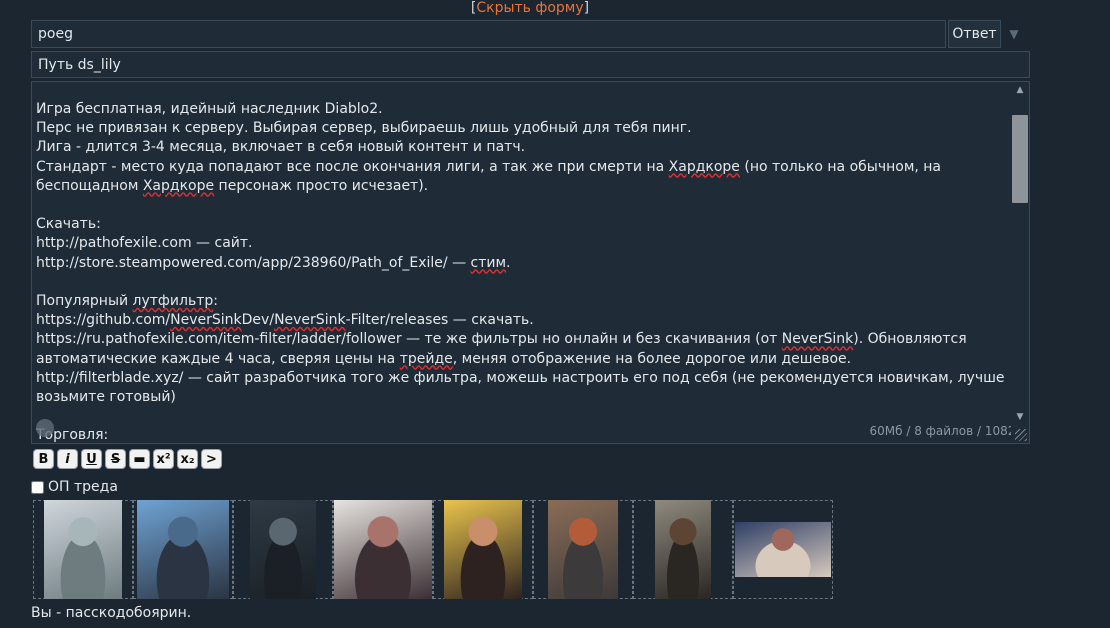  What do you see at coordinates (1020, 90) in the screenshot?
I see `scroll-up-icon: ▲` at bounding box center [1020, 90].